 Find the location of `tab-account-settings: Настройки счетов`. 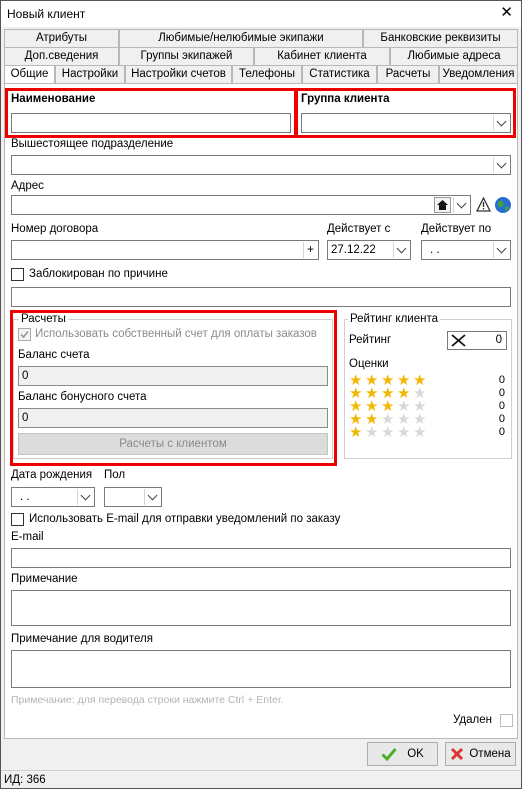

tab-account-settings: Настройки счетов is located at coordinates (178, 74).